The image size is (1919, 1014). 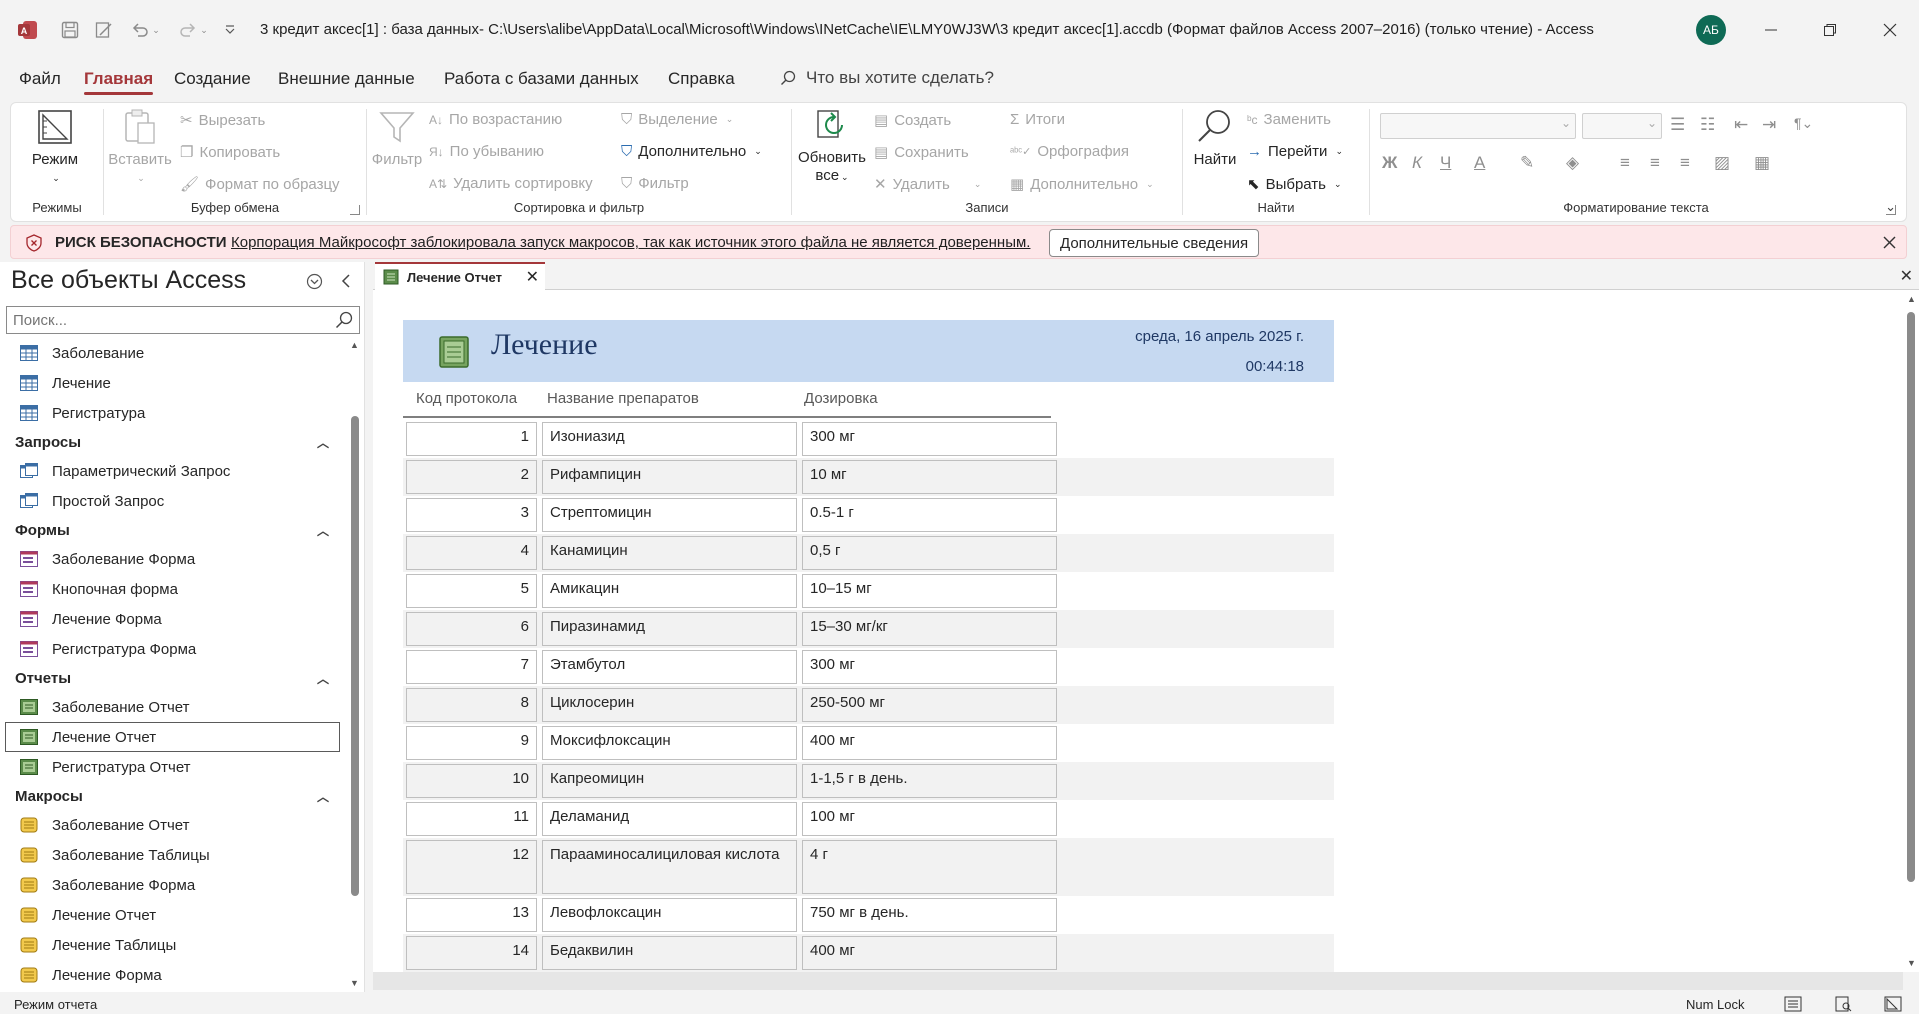 I want to click on background-image-icon: ▨, so click(x=1722, y=163).